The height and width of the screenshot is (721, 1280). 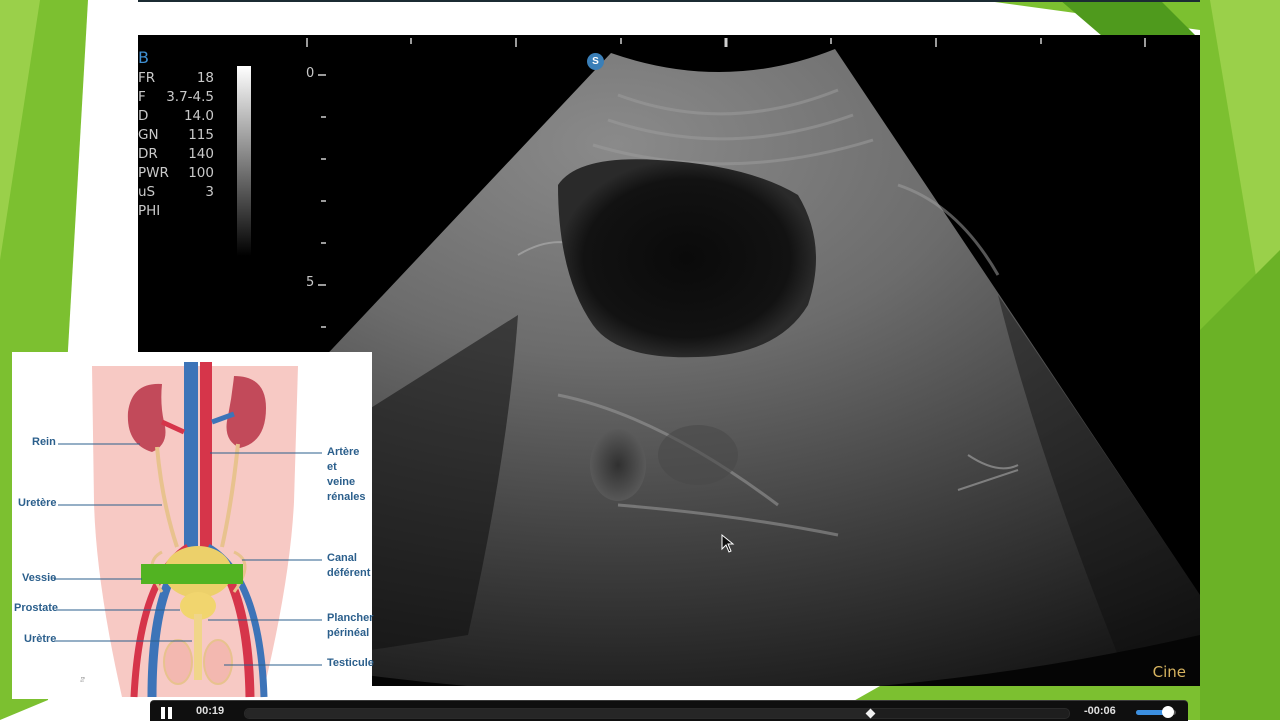 What do you see at coordinates (310, 282) in the screenshot?
I see `depth-label-5: 5` at bounding box center [310, 282].